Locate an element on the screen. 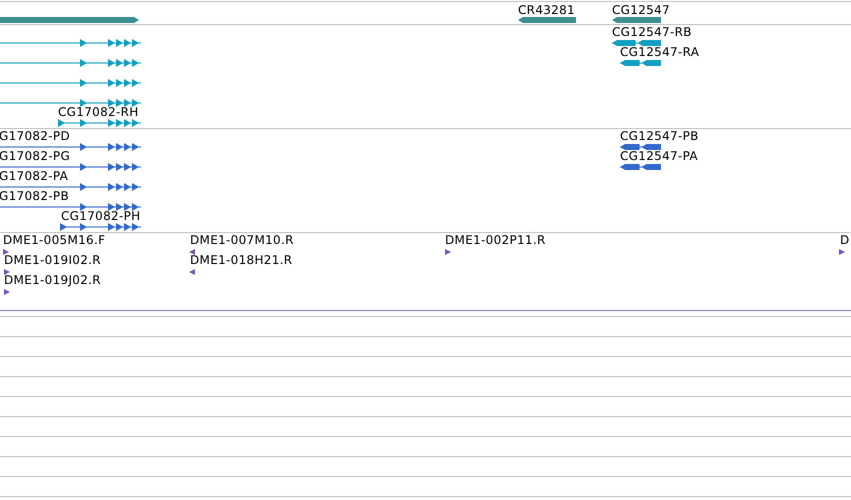 The height and width of the screenshot is (500, 851). feature-label: D is located at coordinates (845, 240).